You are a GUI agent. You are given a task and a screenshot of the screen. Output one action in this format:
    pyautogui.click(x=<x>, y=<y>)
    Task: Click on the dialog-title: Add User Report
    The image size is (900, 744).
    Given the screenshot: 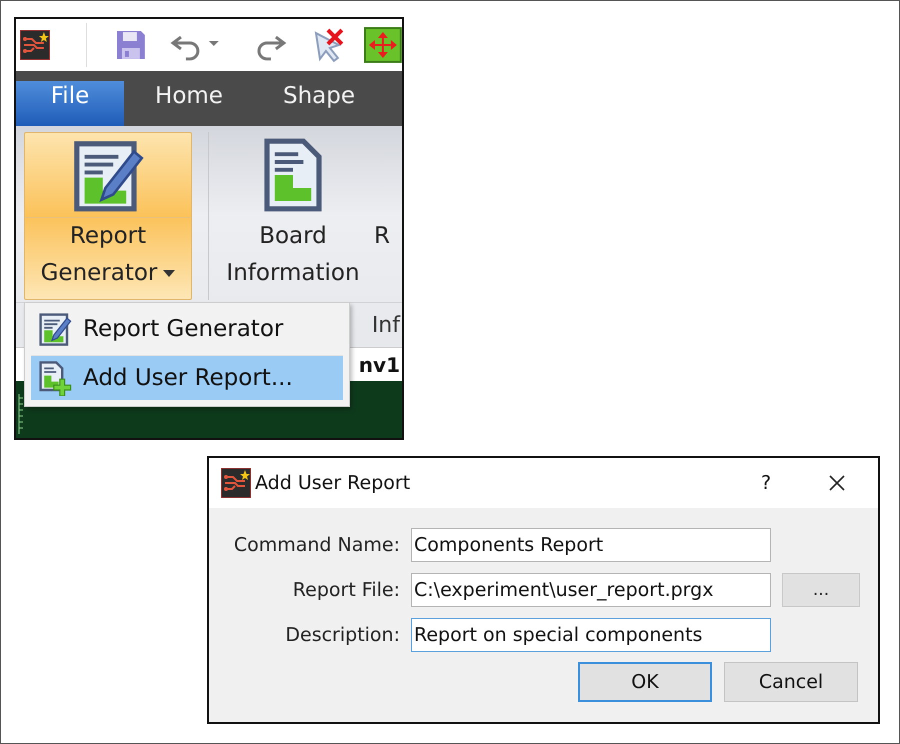 What is the action you would take?
    pyautogui.click(x=333, y=483)
    